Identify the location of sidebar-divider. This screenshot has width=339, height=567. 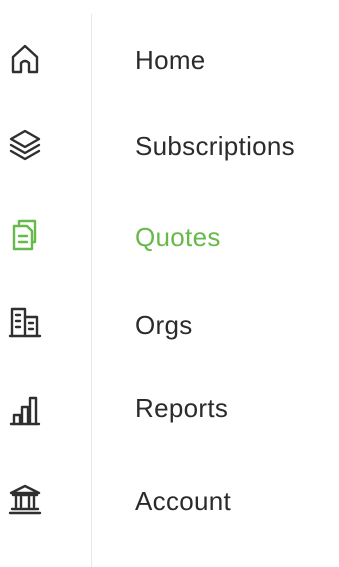
(91, 290).